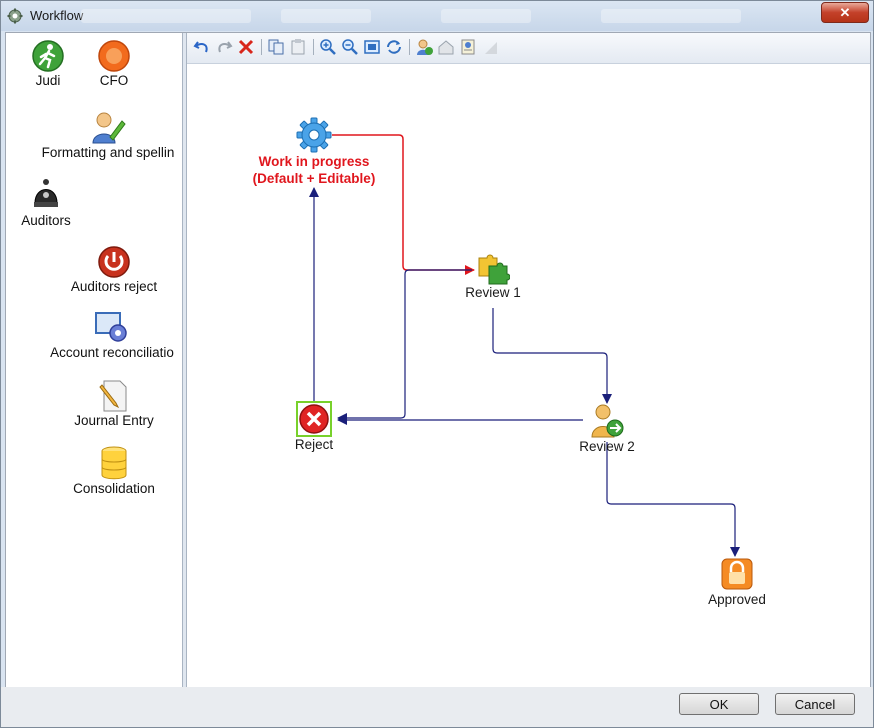  Describe the element at coordinates (48, 56) in the screenshot. I see `runner-icon` at that location.